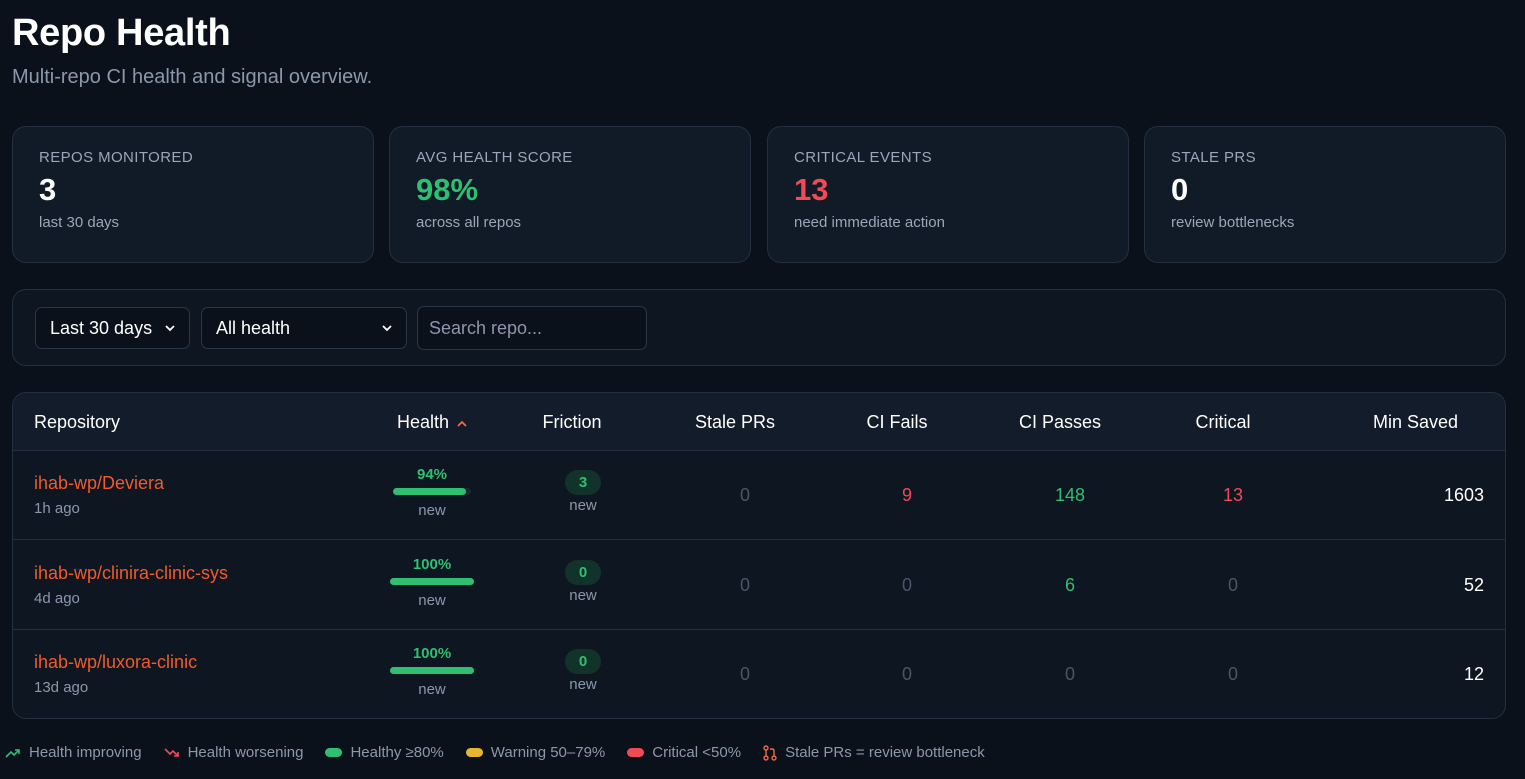 The image size is (1525, 779). Describe the element at coordinates (907, 495) in the screenshot. I see `ci-fails-value: 9` at that location.